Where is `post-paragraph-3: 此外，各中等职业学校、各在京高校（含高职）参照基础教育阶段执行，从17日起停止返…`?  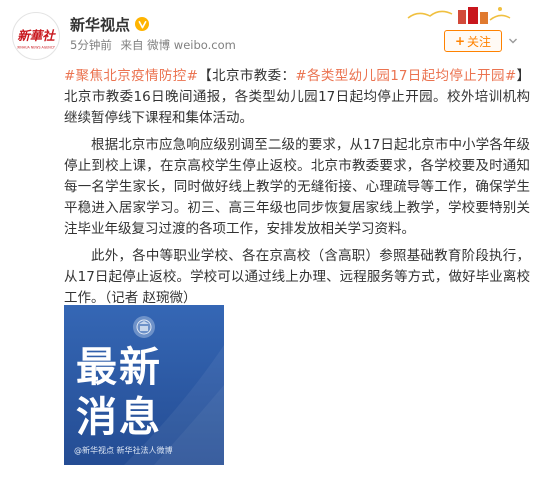
post-paragraph-3: 此外，各中等职业学校、各在京高校（含高职）参照基础教育阶段执行，从17日起停止返… is located at coordinates (297, 277).